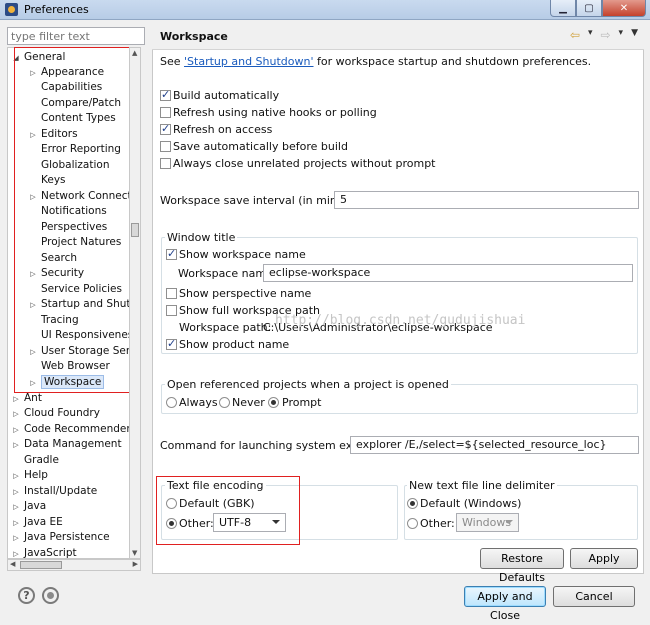  I want to click on show-workspace-name-label: Show workspace name, so click(242, 254).